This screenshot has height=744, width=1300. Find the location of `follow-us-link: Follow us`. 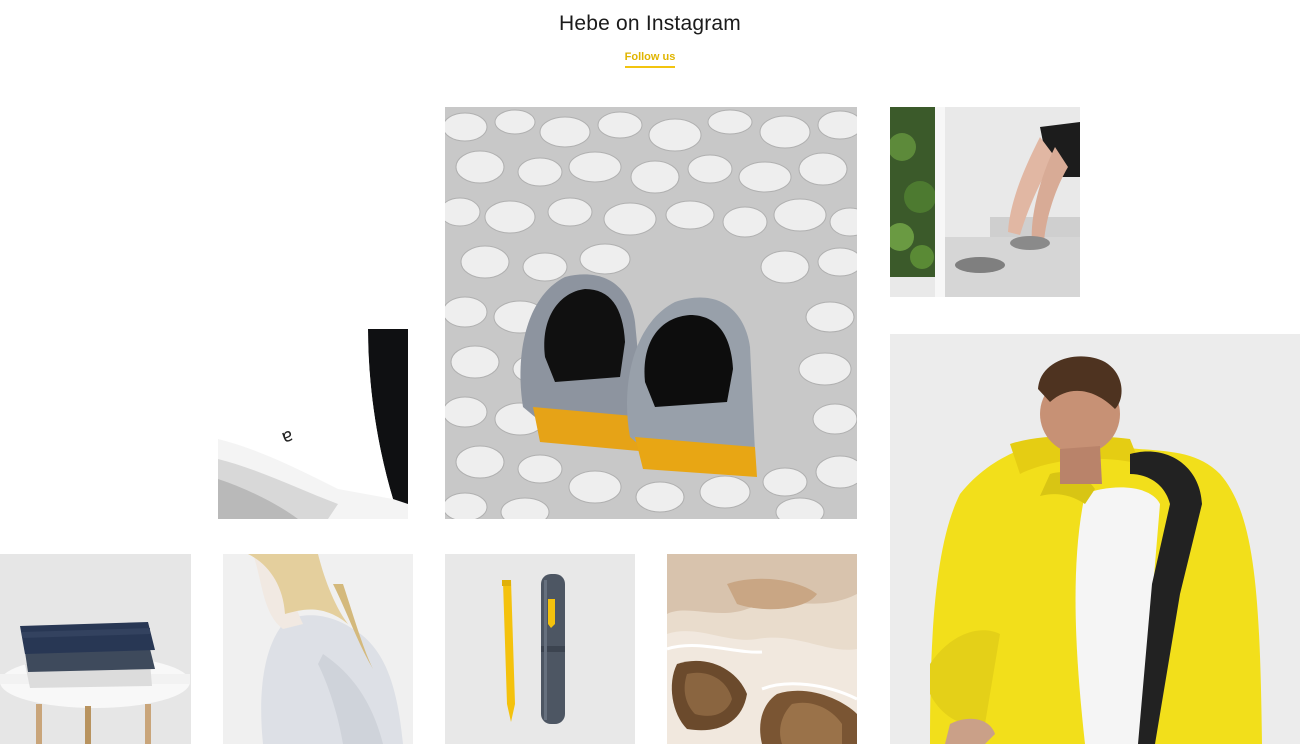

follow-us-link: Follow us is located at coordinates (650, 59).